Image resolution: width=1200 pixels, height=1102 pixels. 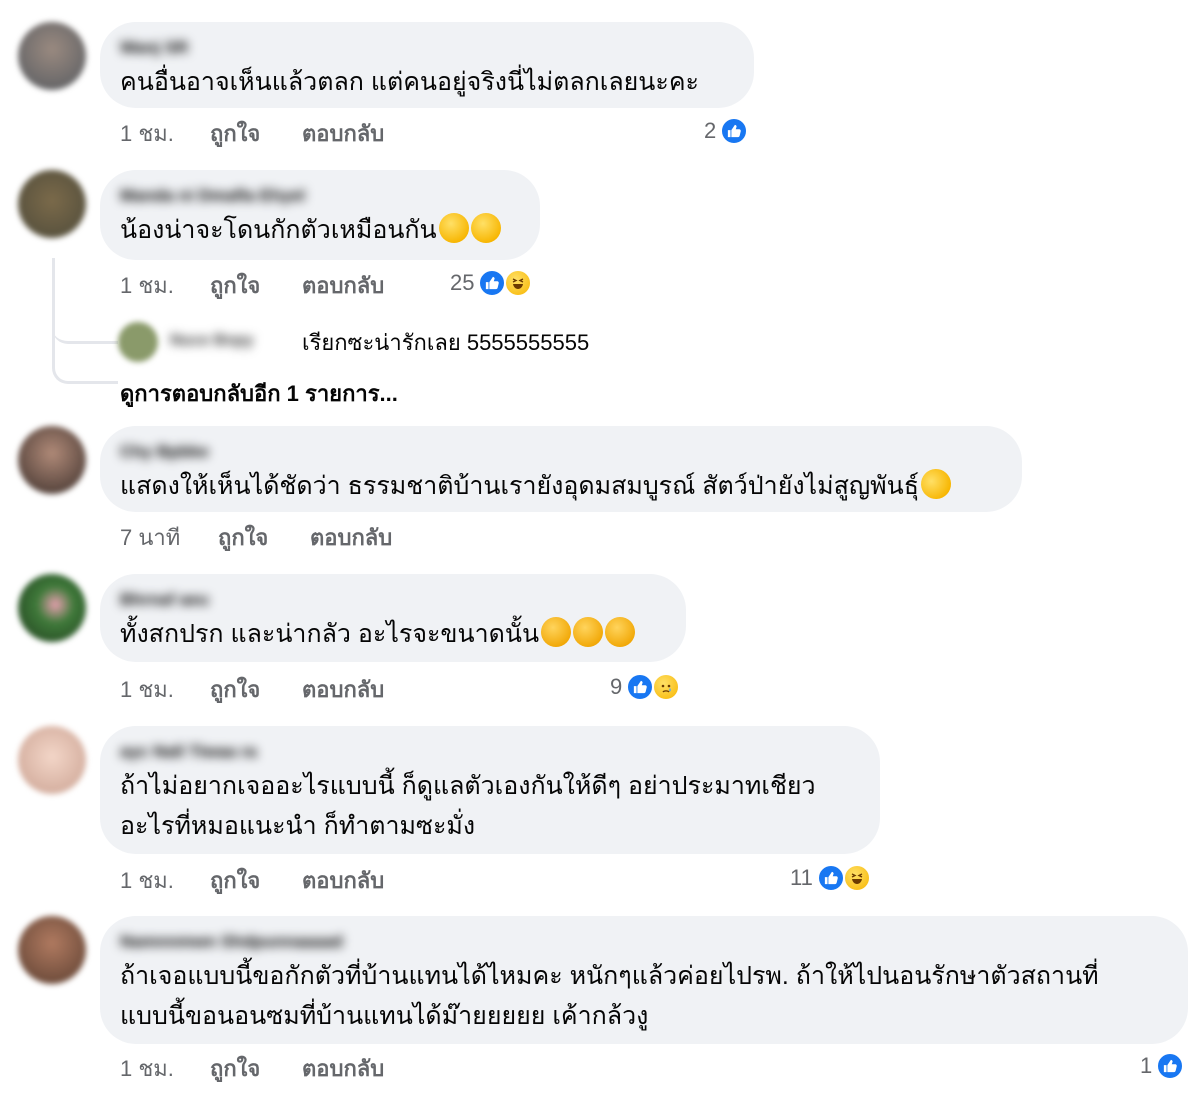 I want to click on sad-icon, so click(x=666, y=687).